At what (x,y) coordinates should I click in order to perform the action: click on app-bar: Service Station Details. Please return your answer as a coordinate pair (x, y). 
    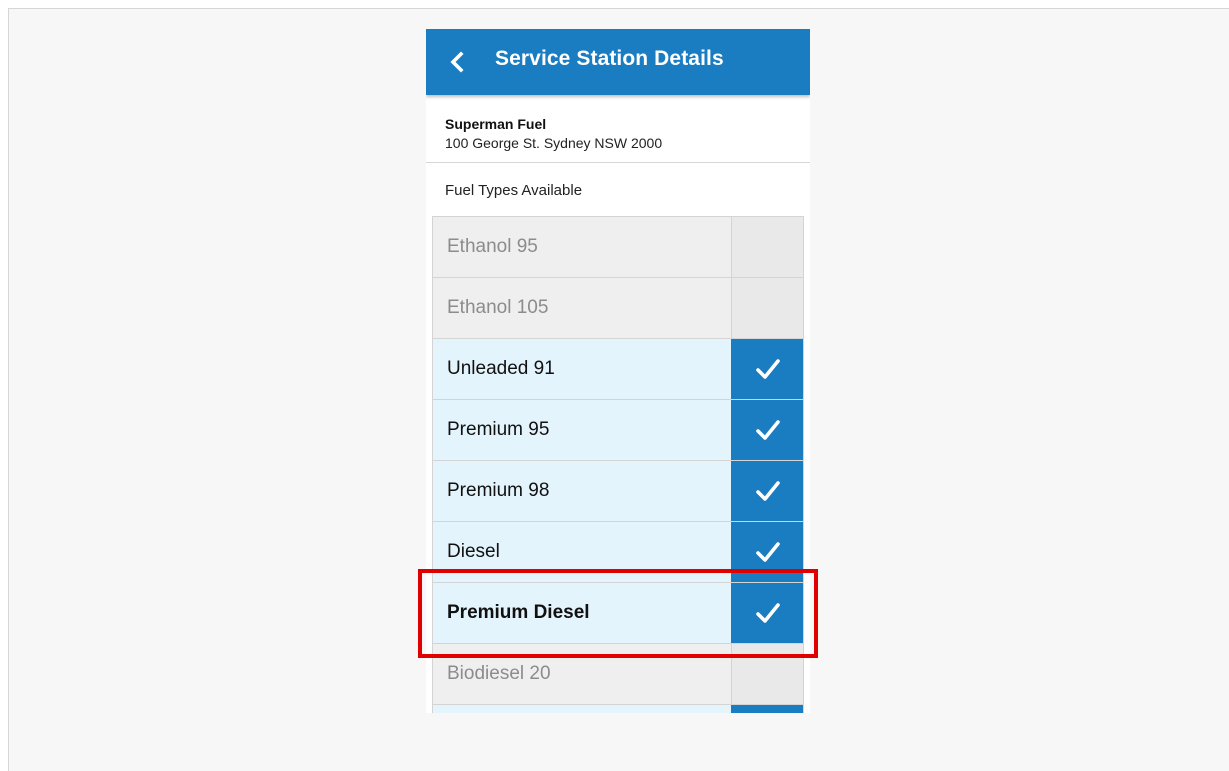
    Looking at the image, I should click on (618, 62).